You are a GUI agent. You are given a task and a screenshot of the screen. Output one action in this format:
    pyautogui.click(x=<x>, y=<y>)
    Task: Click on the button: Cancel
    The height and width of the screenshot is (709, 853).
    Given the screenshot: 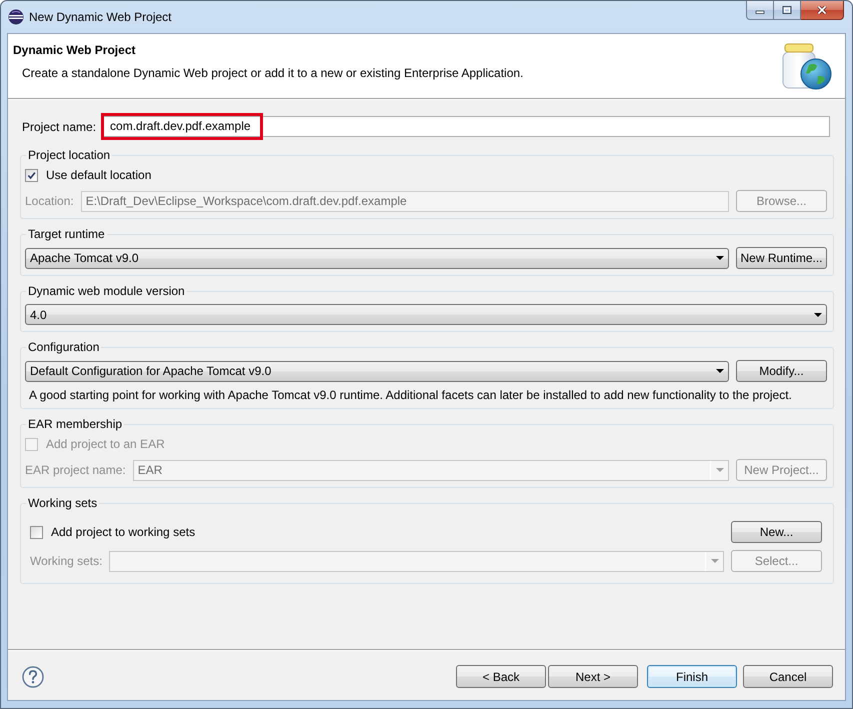 What is the action you would take?
    pyautogui.click(x=788, y=676)
    